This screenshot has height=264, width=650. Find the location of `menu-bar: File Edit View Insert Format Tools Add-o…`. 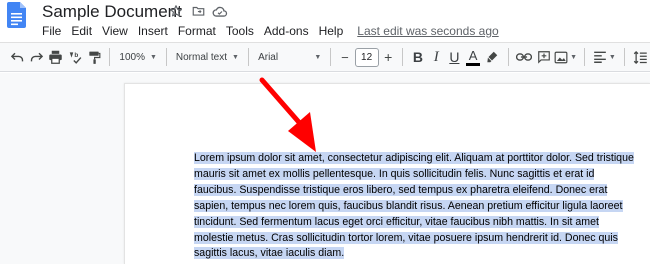

menu-bar: File Edit View Insert Format Tools Add-o… is located at coordinates (275, 31).